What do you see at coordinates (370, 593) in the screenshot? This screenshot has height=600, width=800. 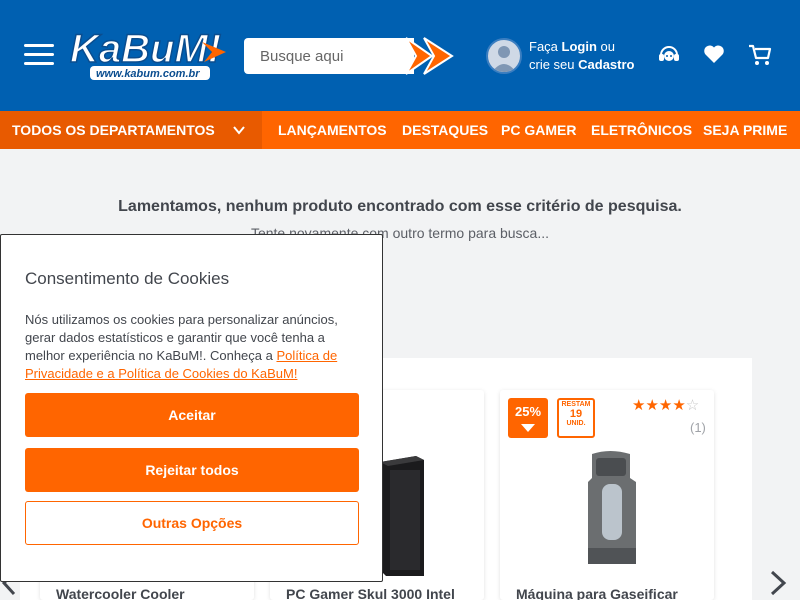 I see `product-title: PC Gamer Skul 3000 Intel` at bounding box center [370, 593].